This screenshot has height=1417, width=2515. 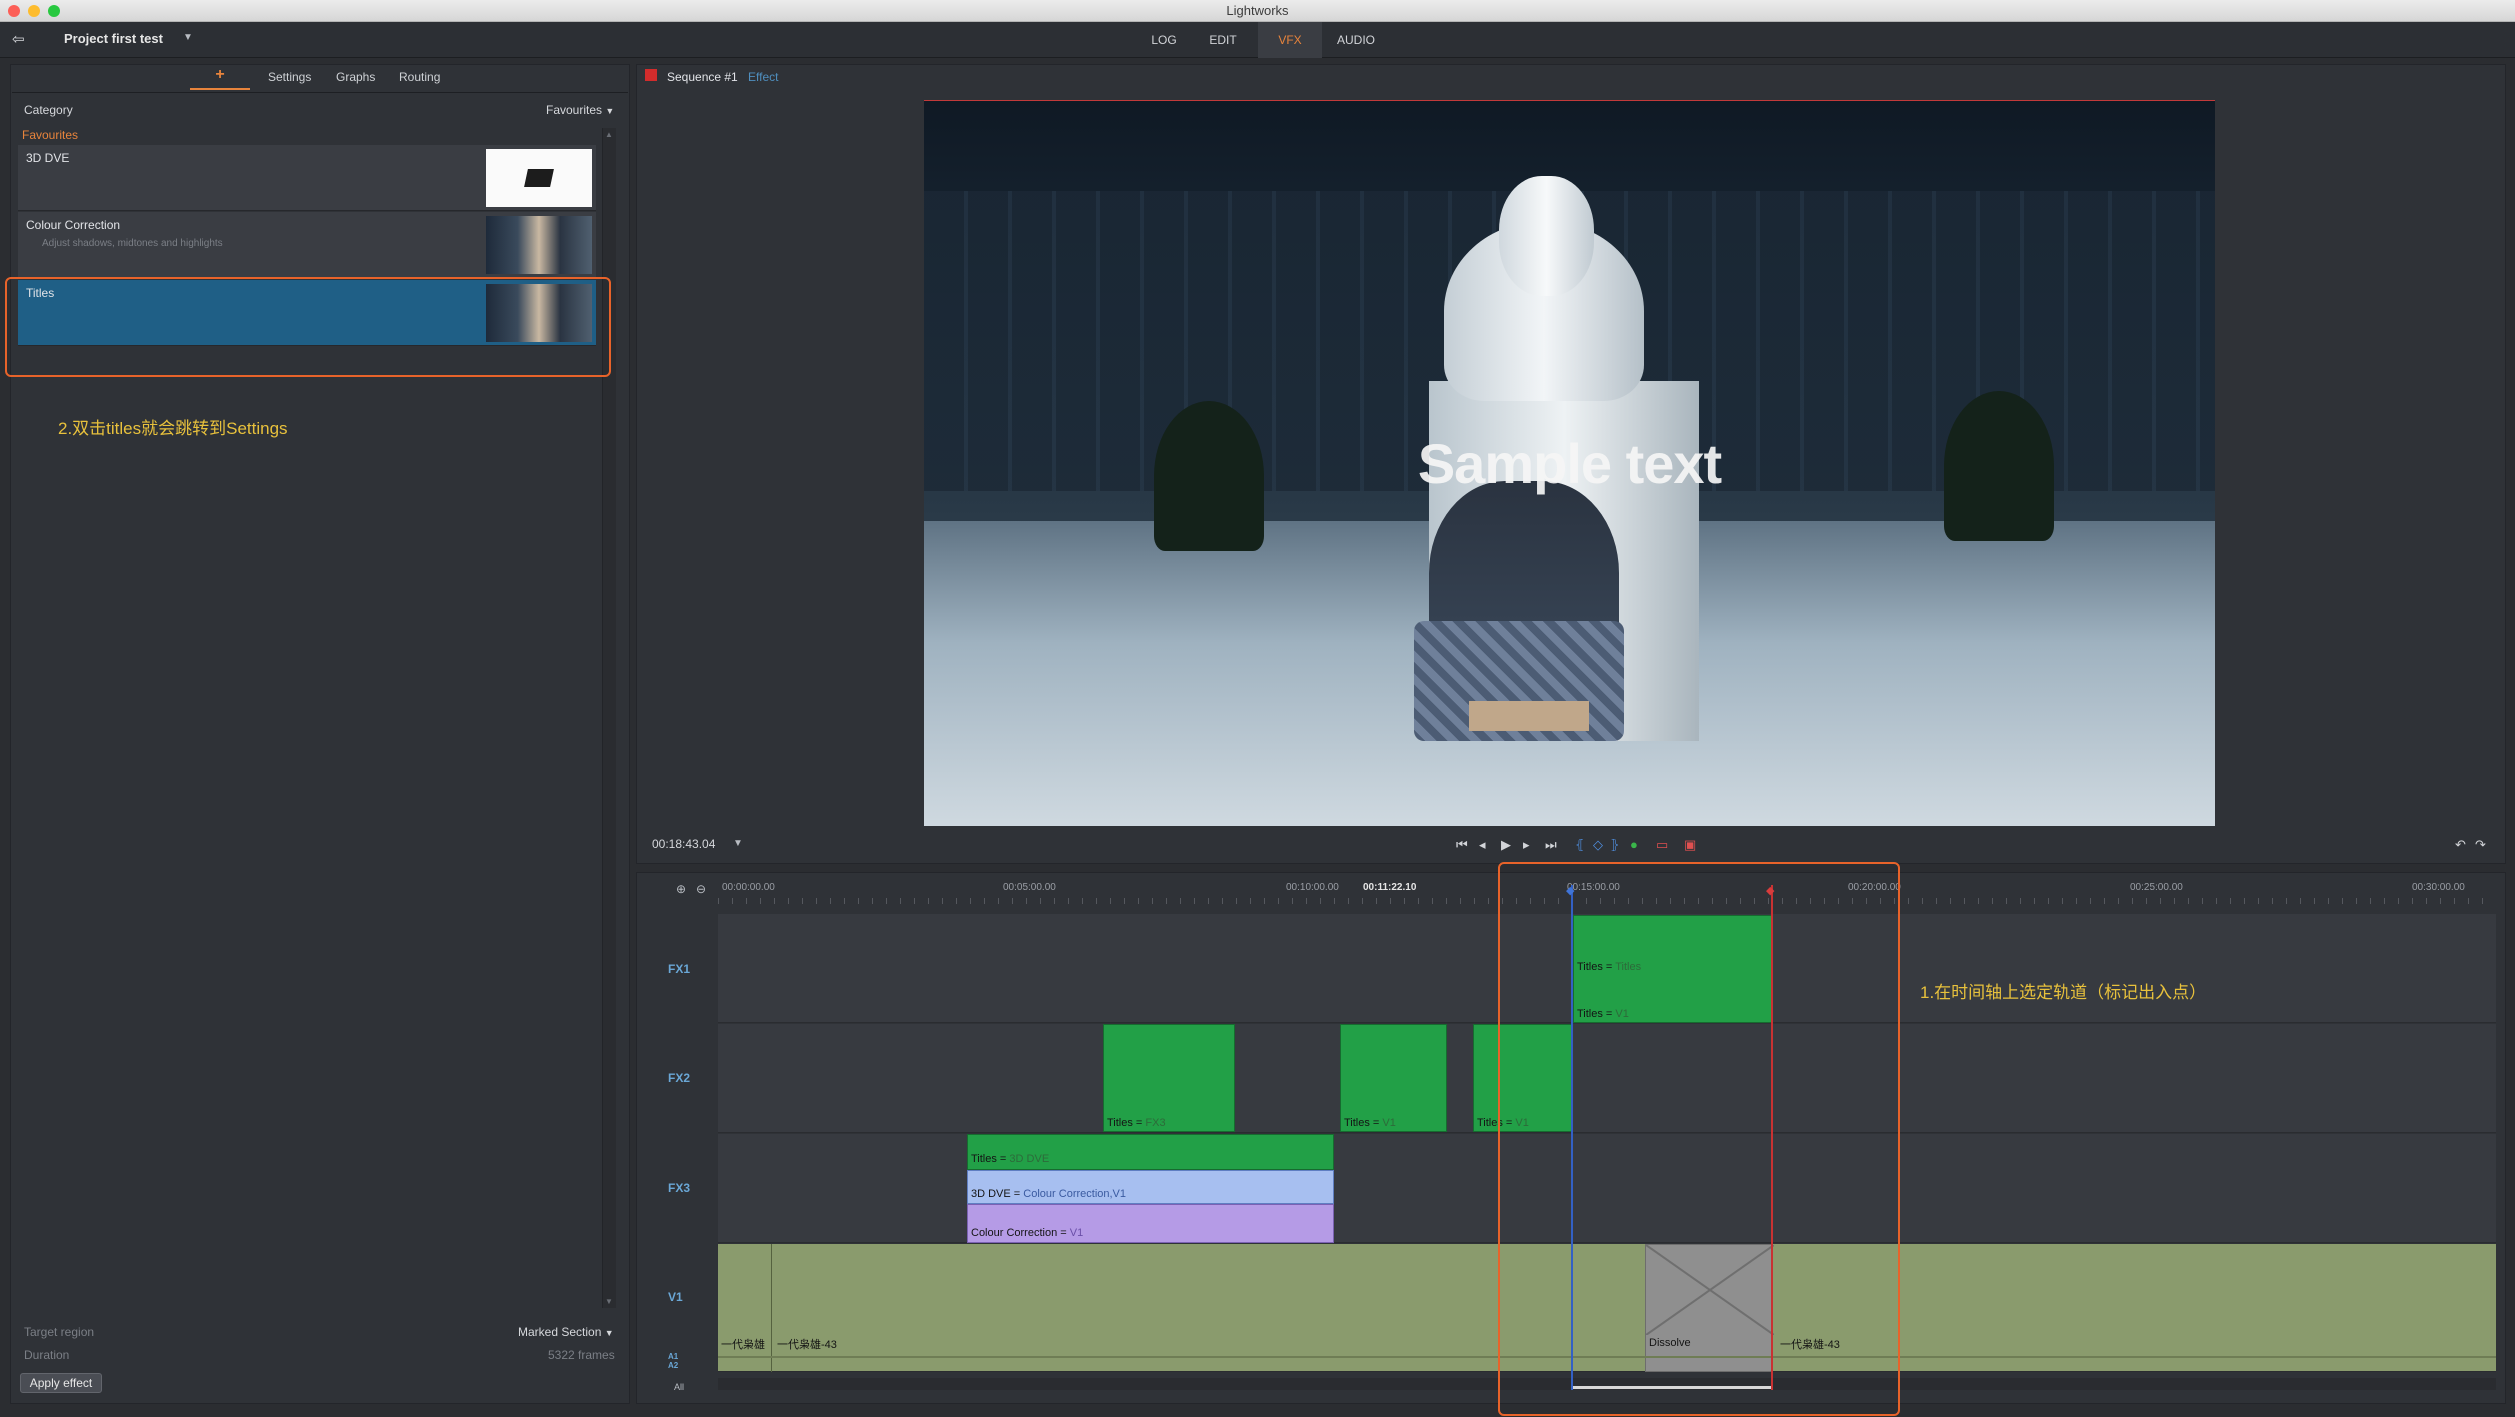 I want to click on panel-divider, so click(x=320, y=92).